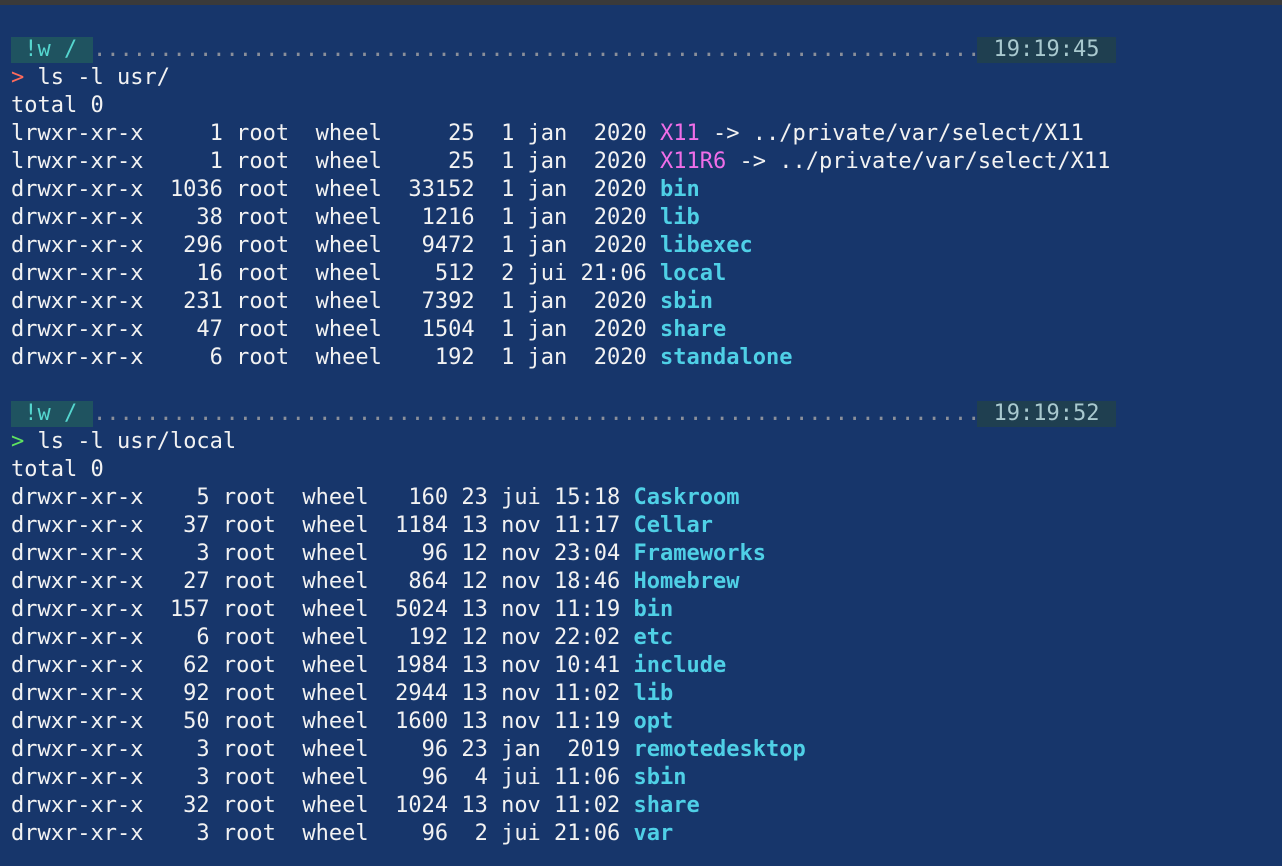 The height and width of the screenshot is (866, 1282). I want to click on symlink-name: X11R6, so click(693, 161).